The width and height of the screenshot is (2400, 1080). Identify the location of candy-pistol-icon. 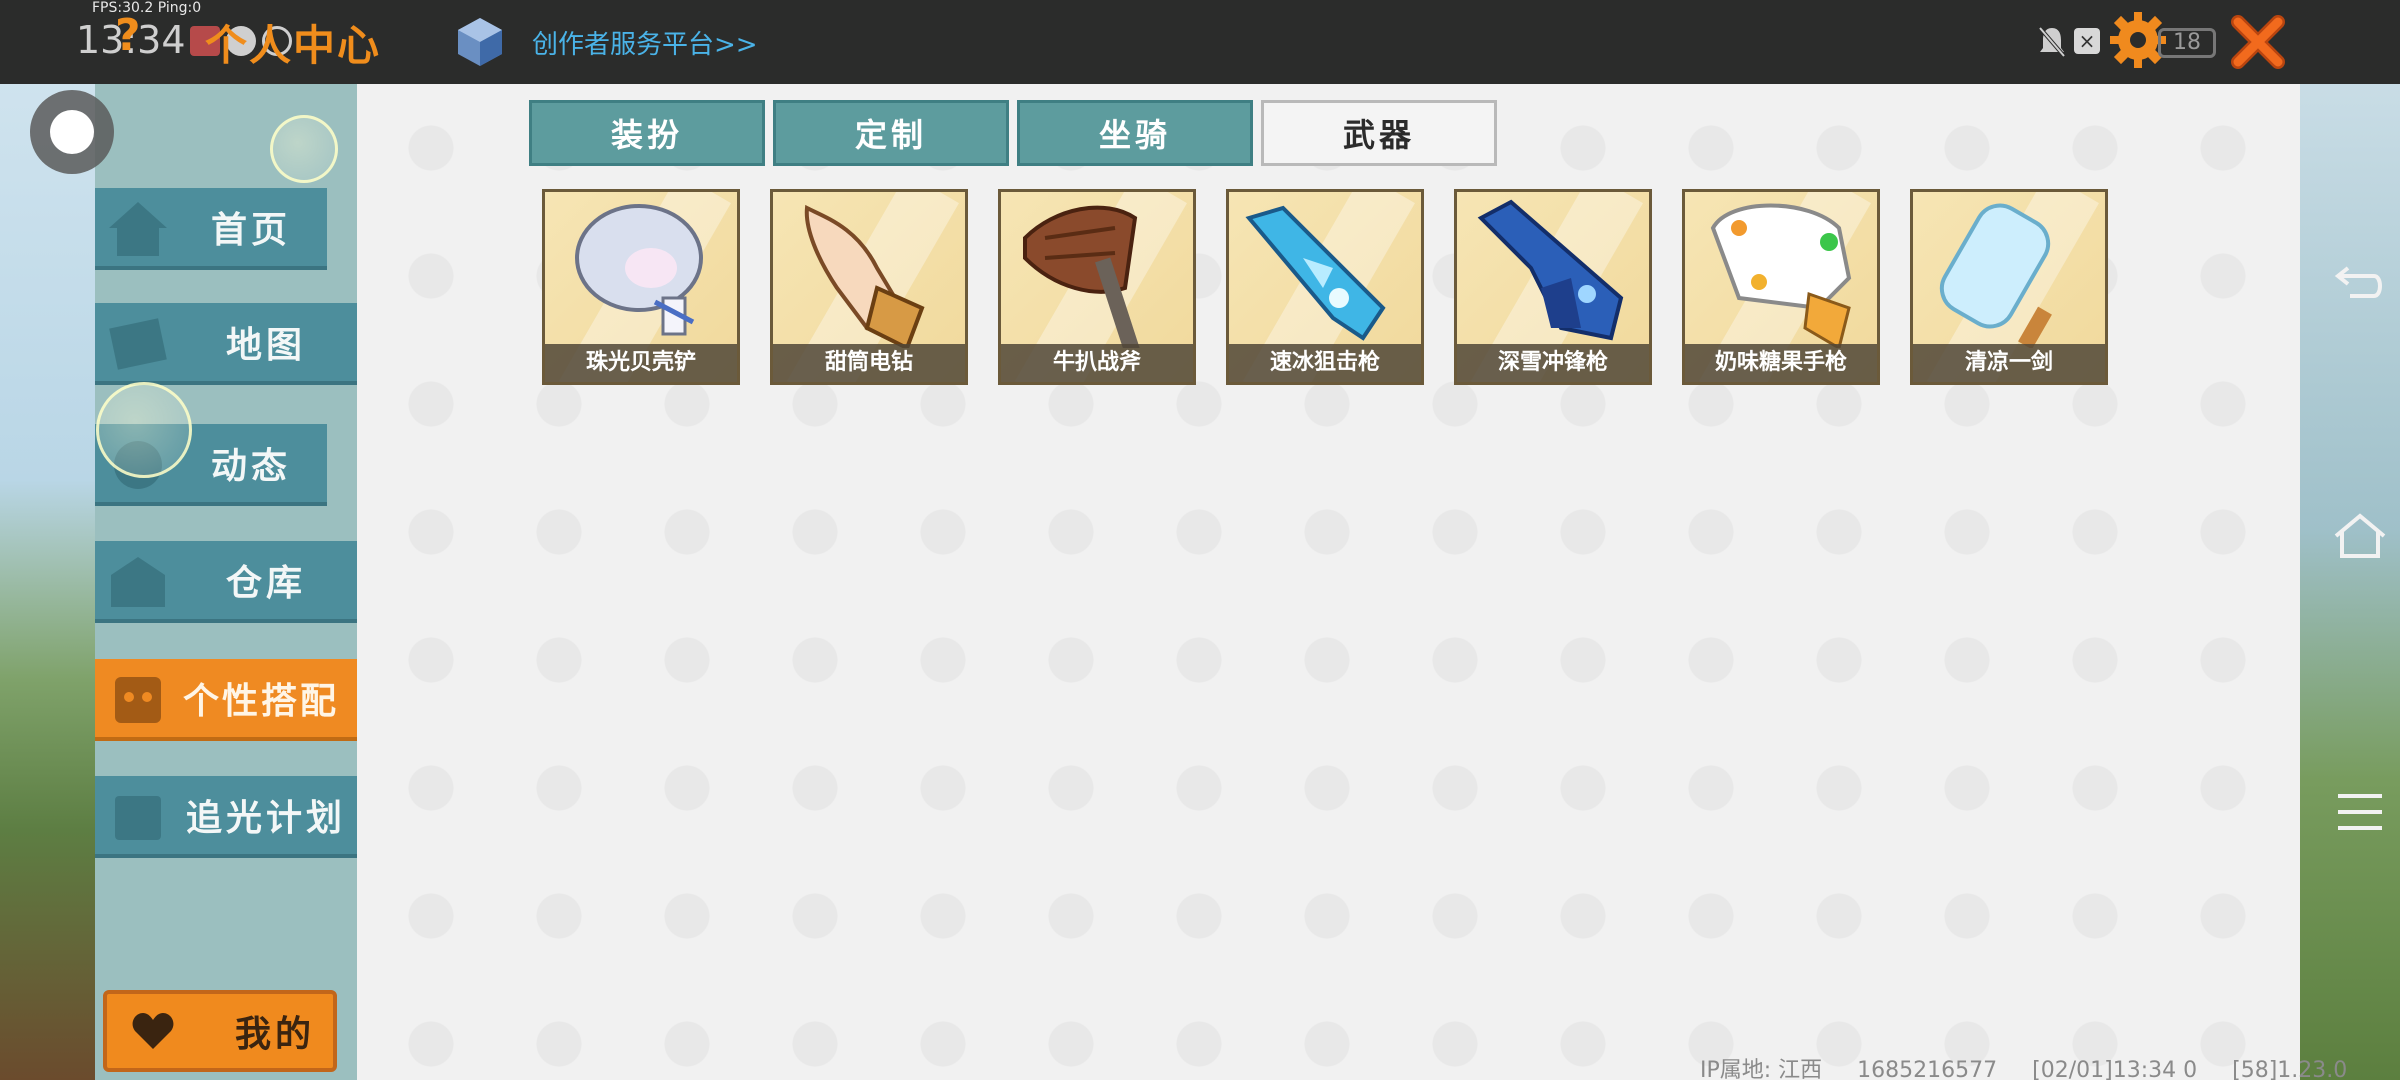
(1781, 275).